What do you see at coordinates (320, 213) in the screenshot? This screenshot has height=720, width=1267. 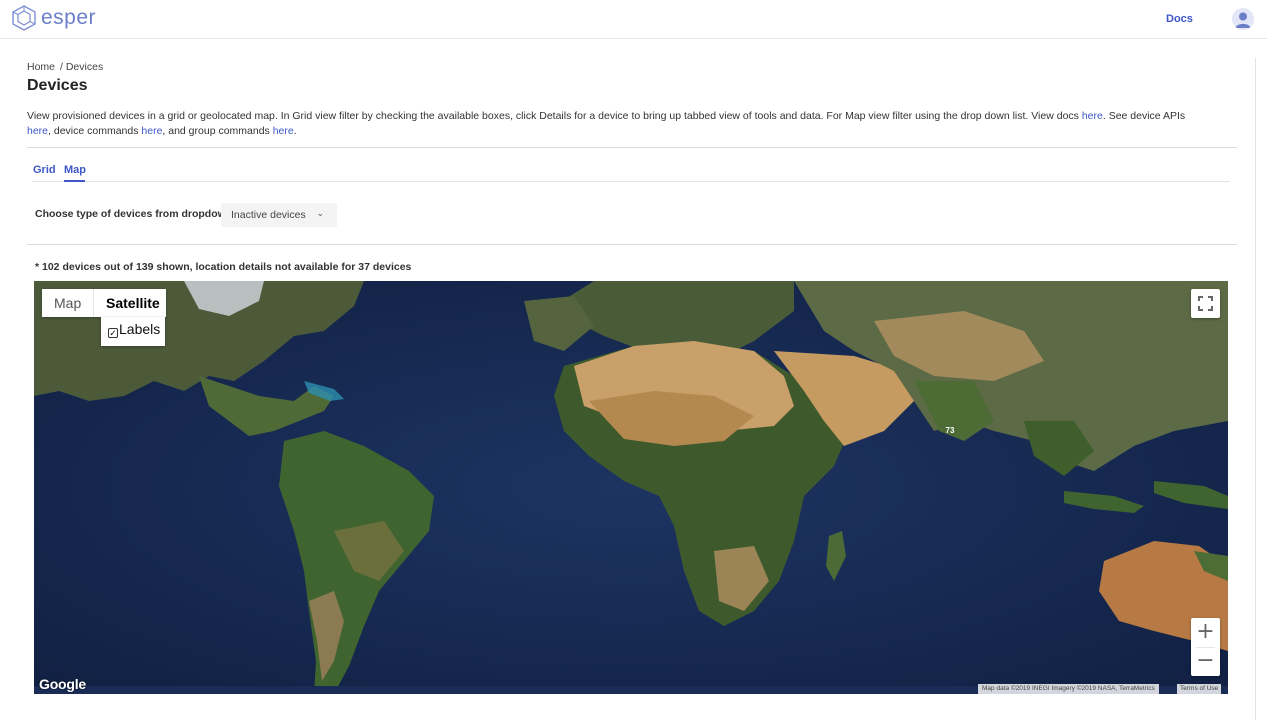 I see `chevron-down-icon: ⌄` at bounding box center [320, 213].